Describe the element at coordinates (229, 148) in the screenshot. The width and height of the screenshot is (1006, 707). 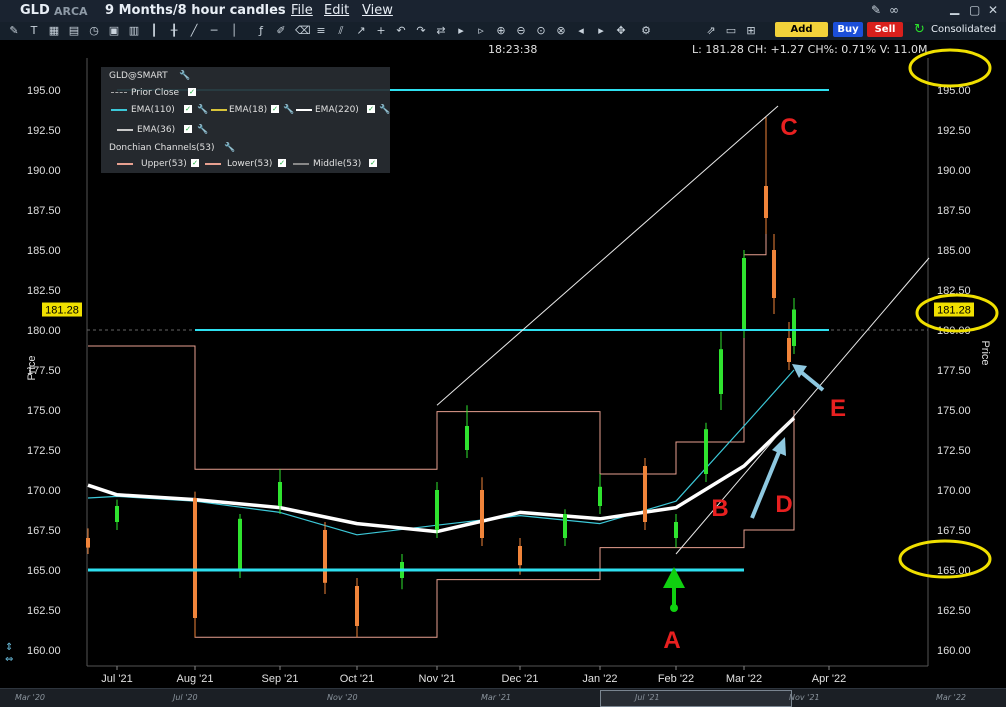
I see `donchian-settings-icon: 🔧` at that location.